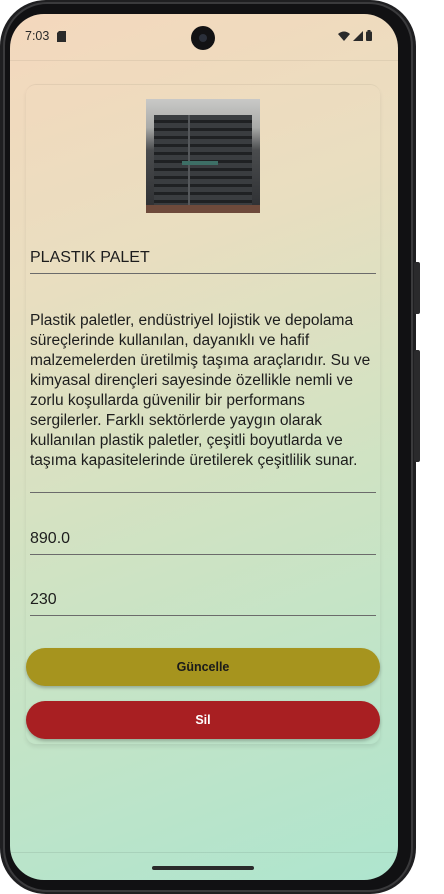  Describe the element at coordinates (50, 538) in the screenshot. I see `product-price-value: 890.0` at that location.